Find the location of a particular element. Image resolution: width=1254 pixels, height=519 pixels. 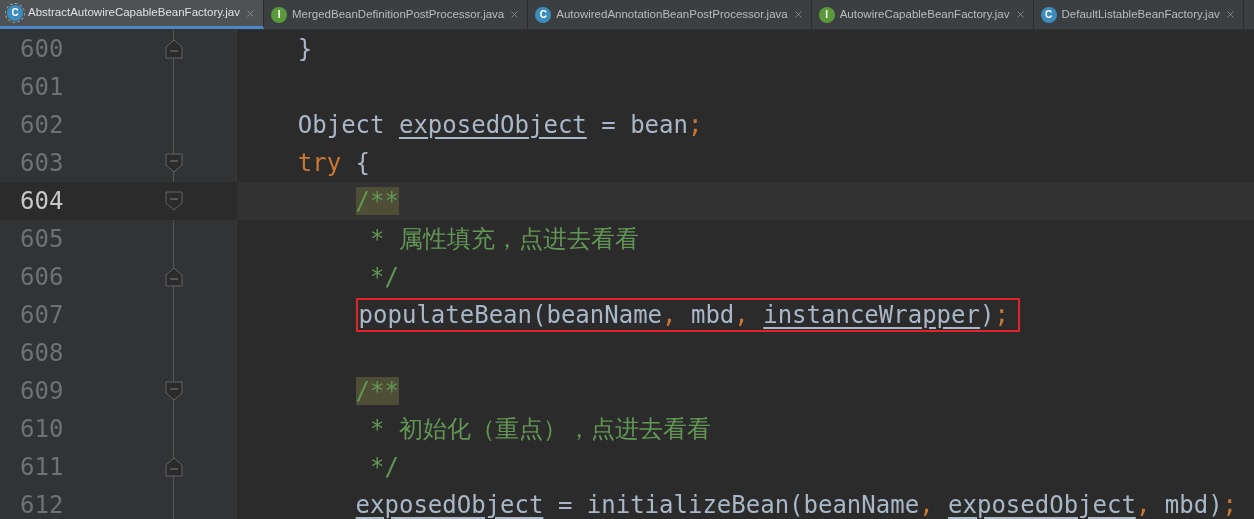

line-number: 603 is located at coordinates (42, 163).